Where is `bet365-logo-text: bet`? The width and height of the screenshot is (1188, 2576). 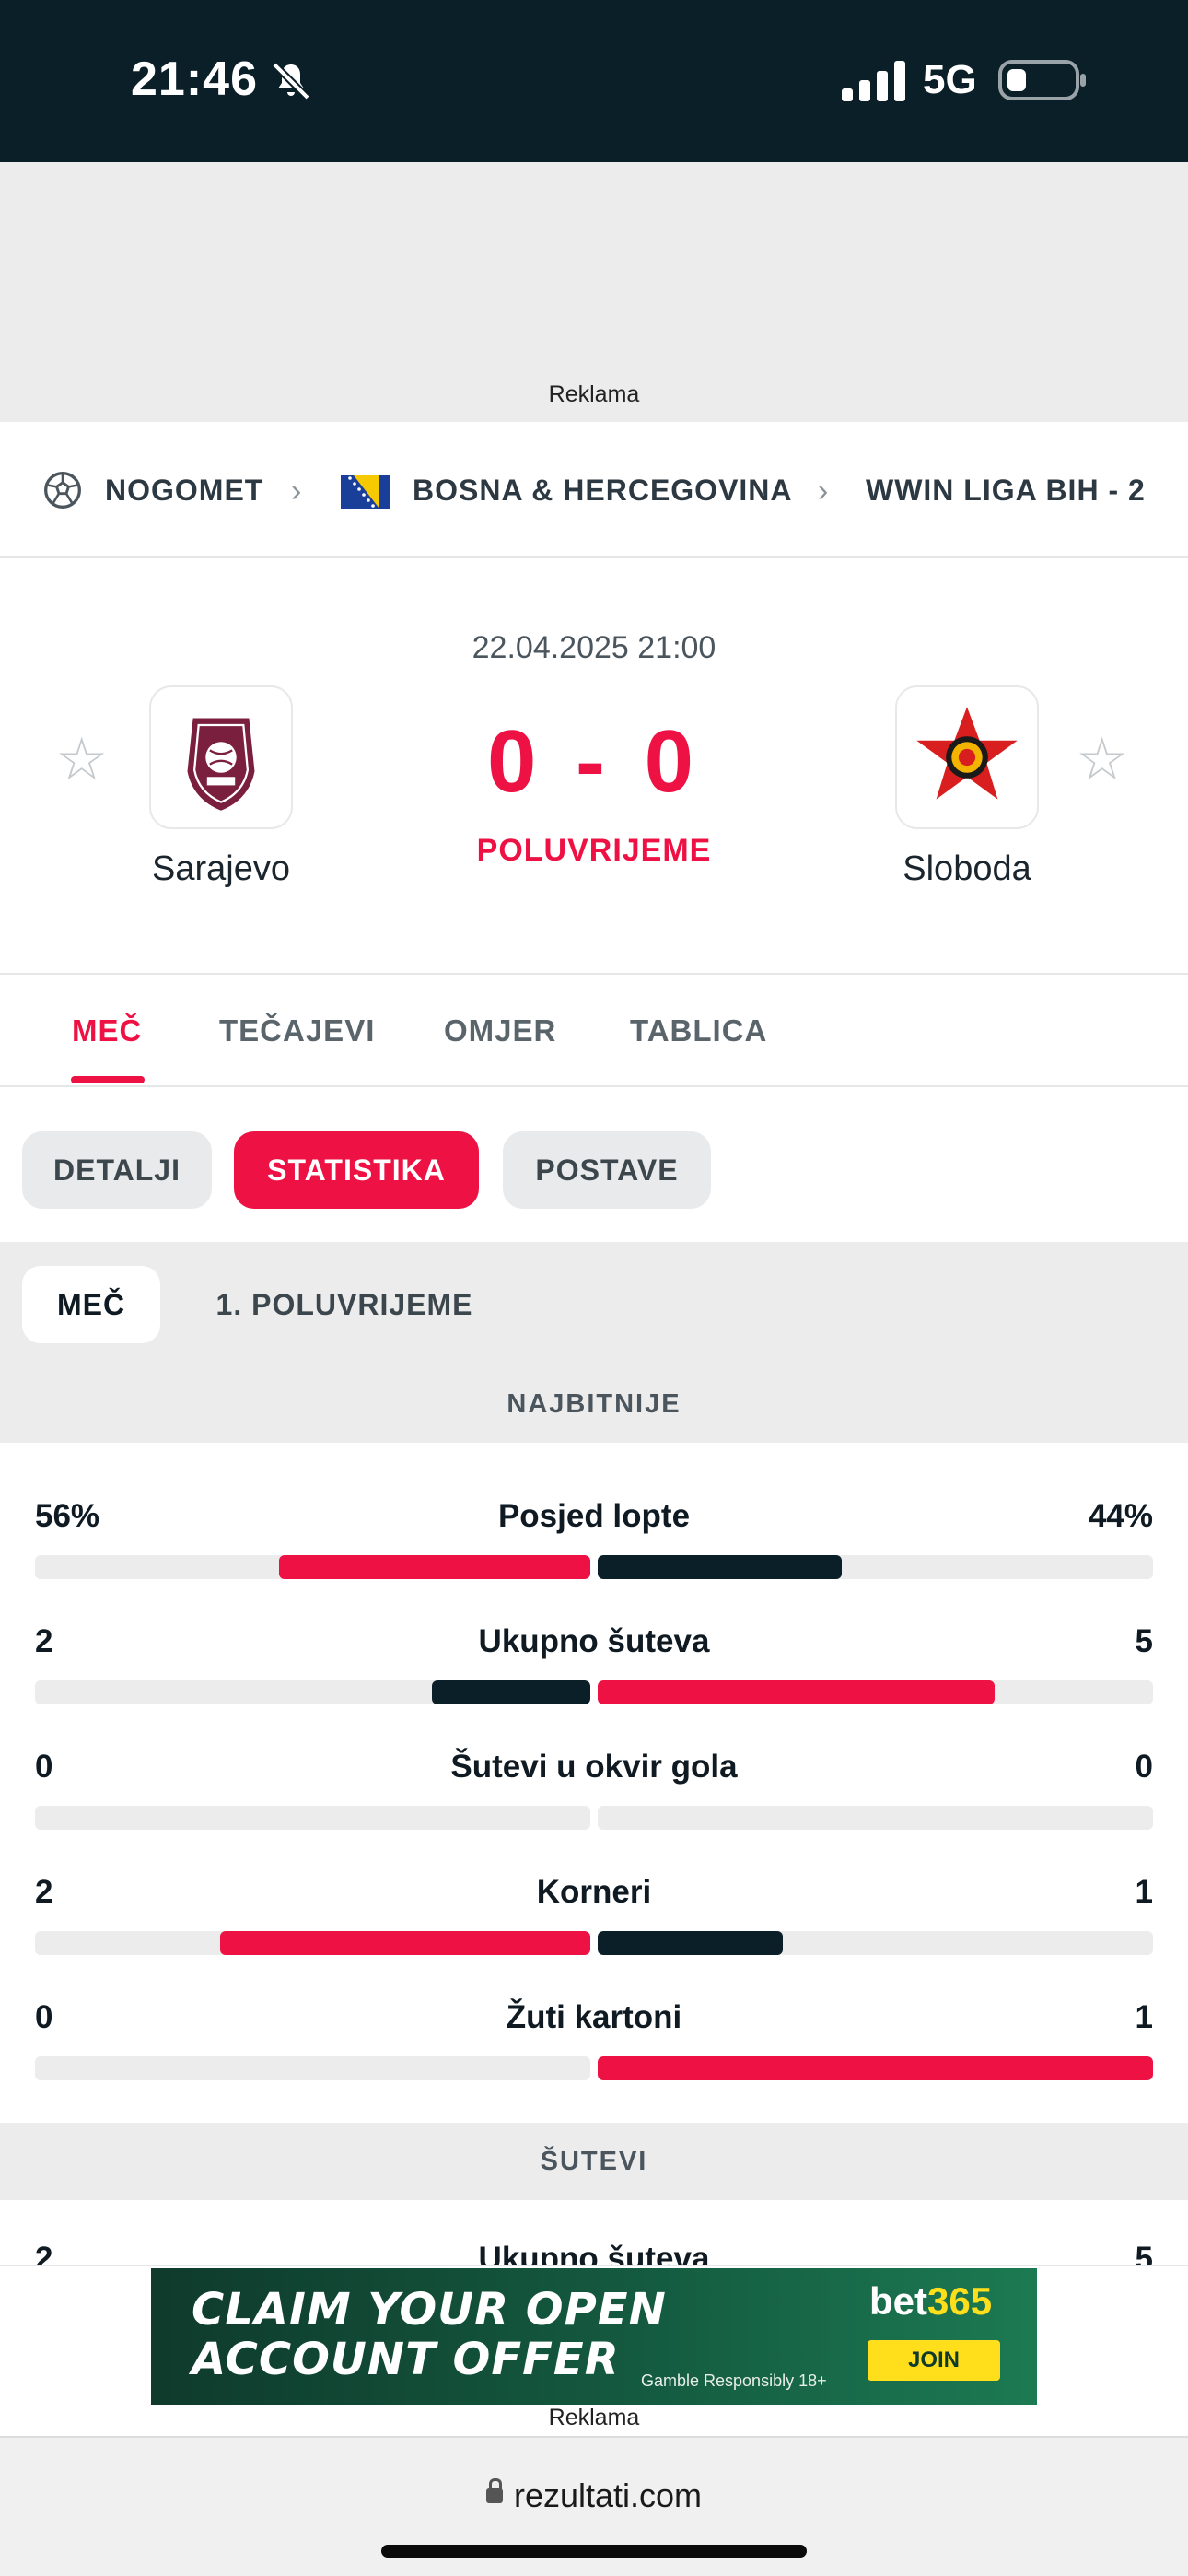 bet365-logo-text: bet is located at coordinates (898, 2301).